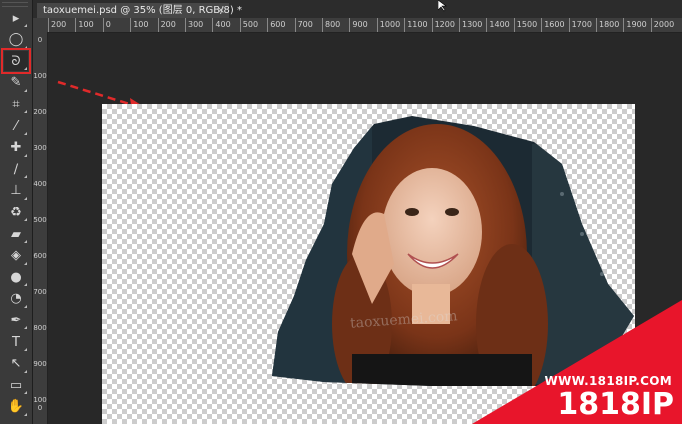  Describe the element at coordinates (442, 6) in the screenshot. I see `mouse-cursor-icon` at that location.